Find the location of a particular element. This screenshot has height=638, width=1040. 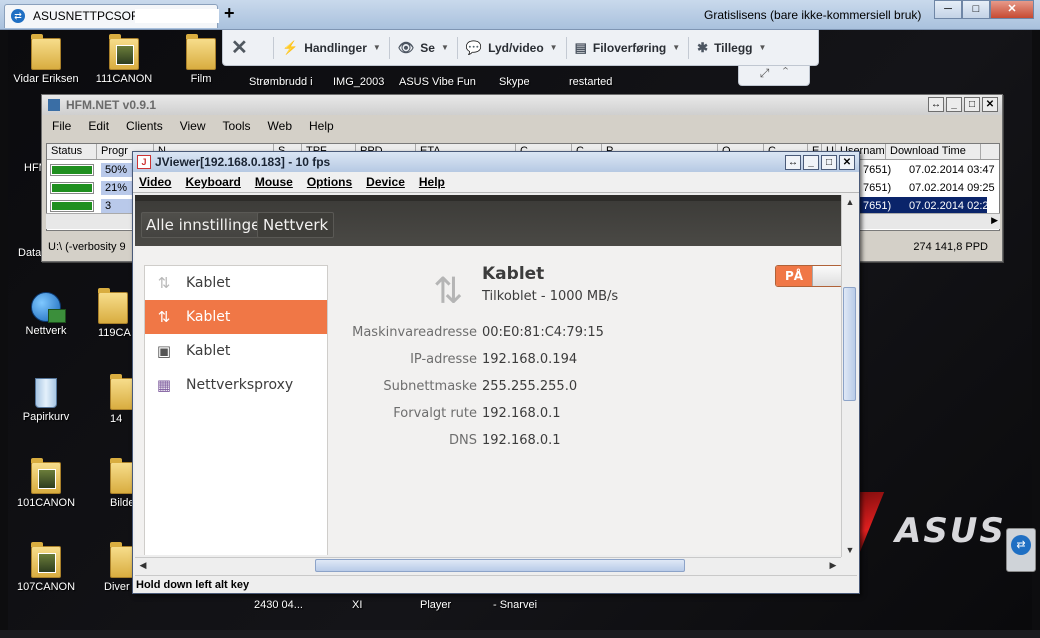

horizontal-scrollbar: ◀ ▶ is located at coordinates (488, 565).